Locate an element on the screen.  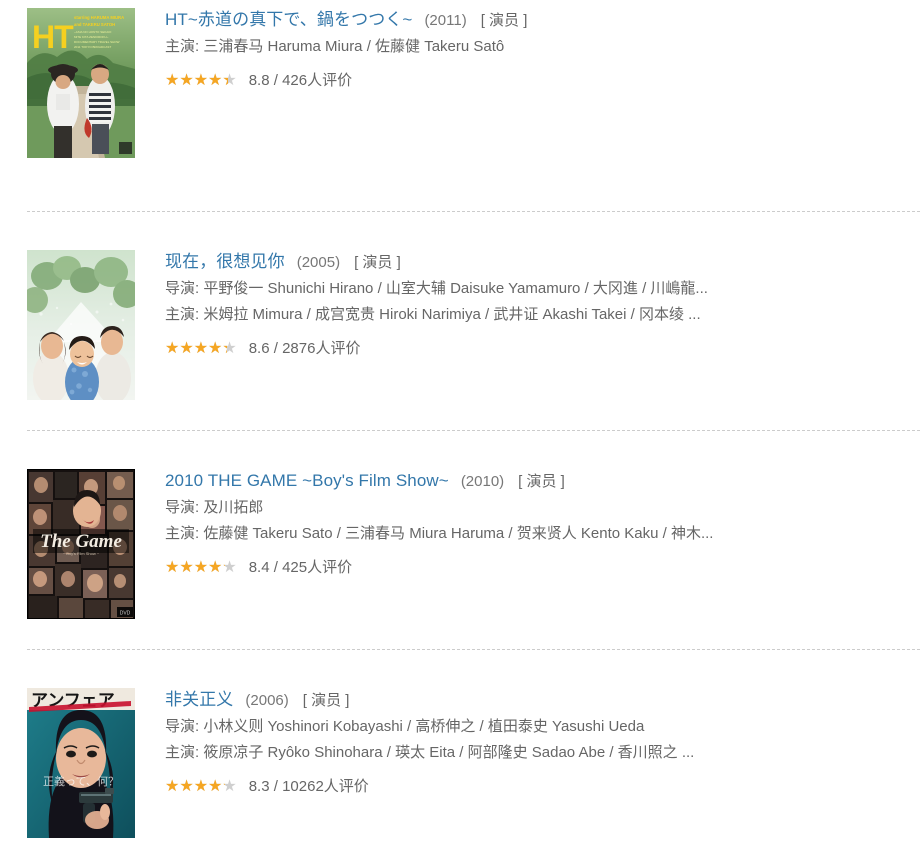
poster-image: アンフェア 正義って、何？ is located at coordinates (81, 763).